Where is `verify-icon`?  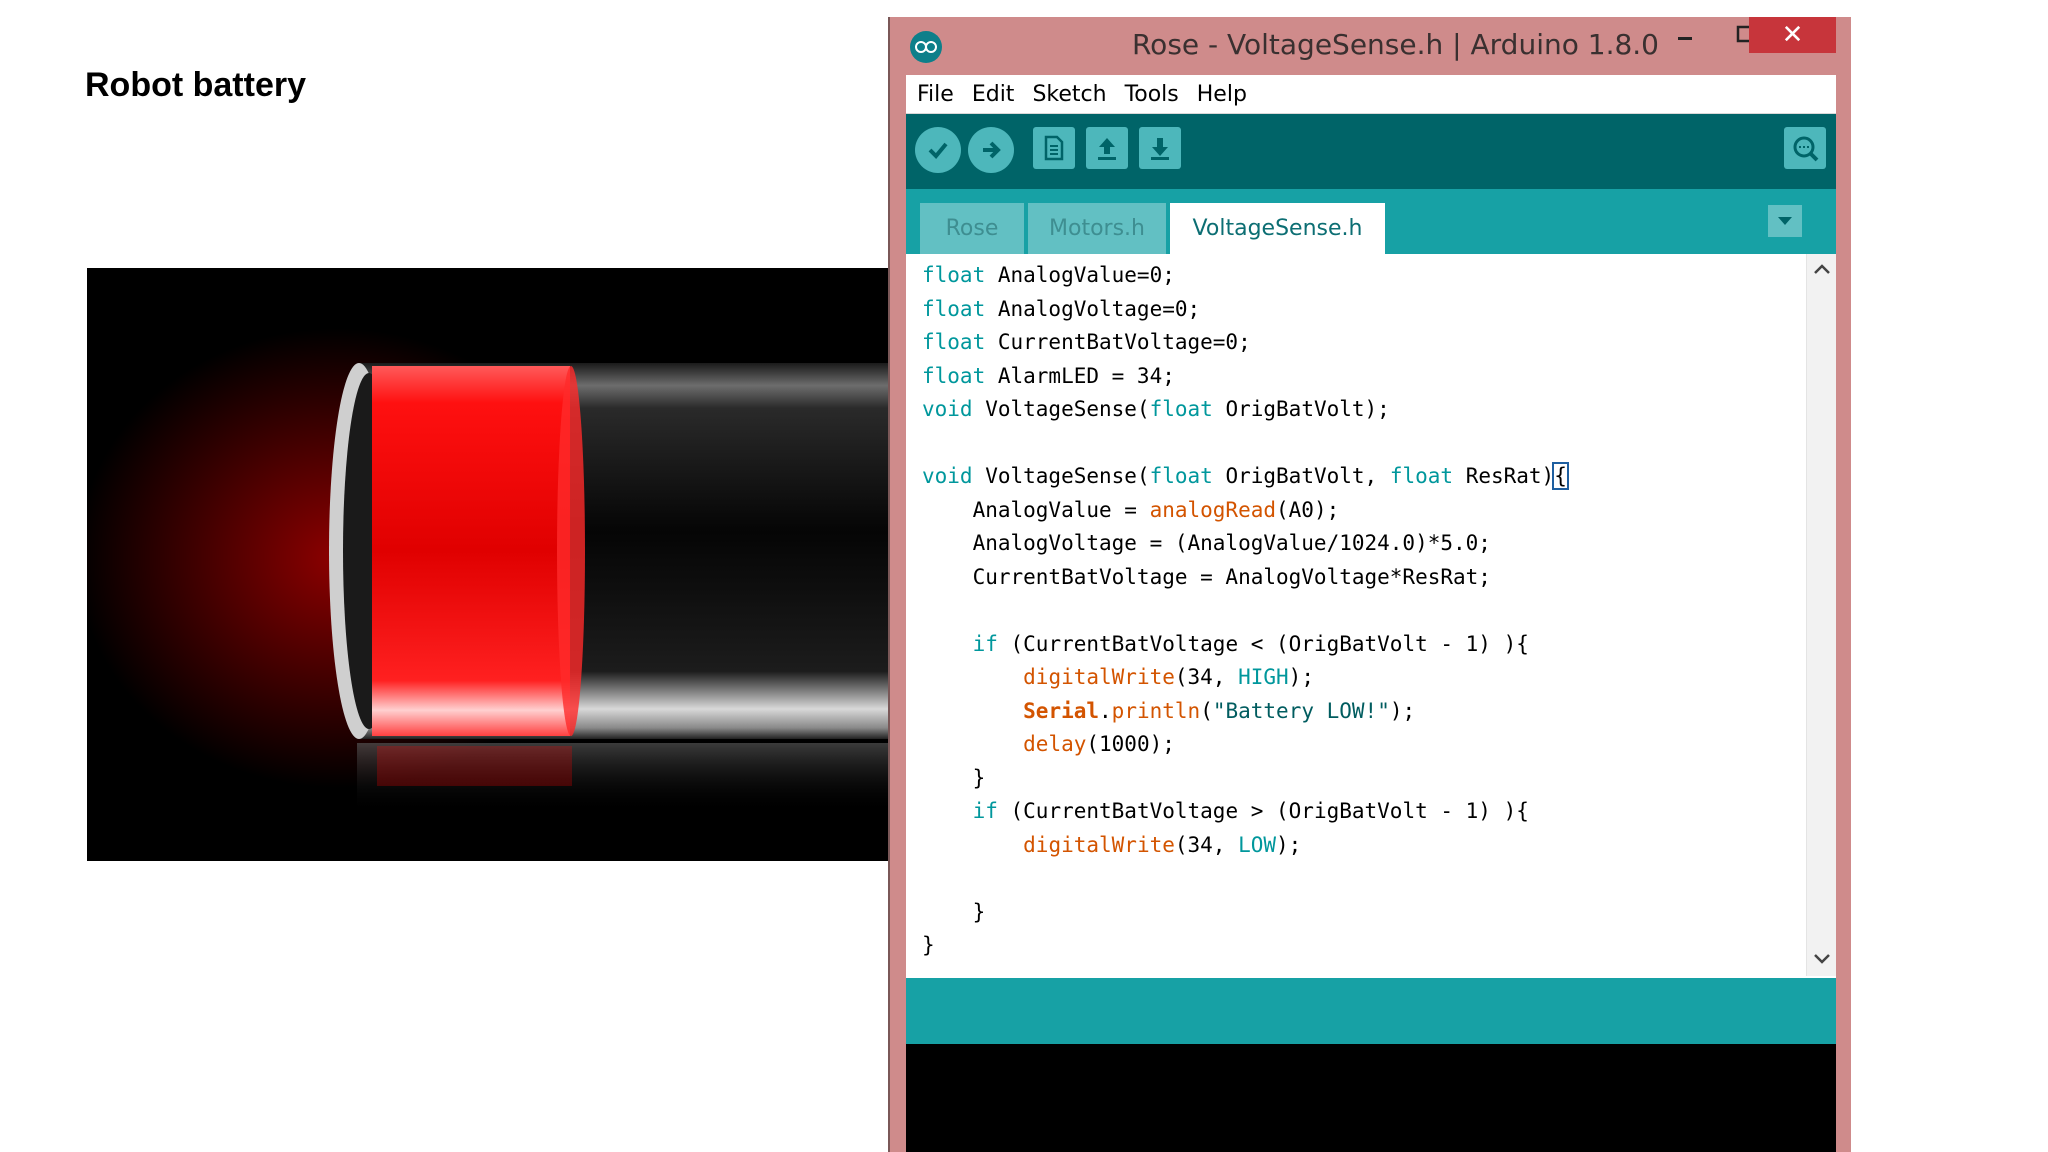
verify-icon is located at coordinates (938, 150).